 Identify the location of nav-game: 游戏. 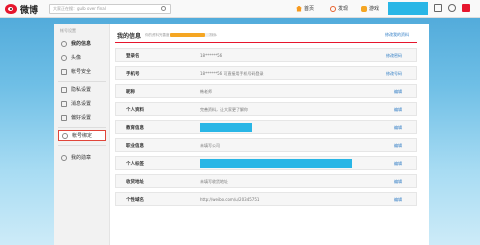
(370, 8).